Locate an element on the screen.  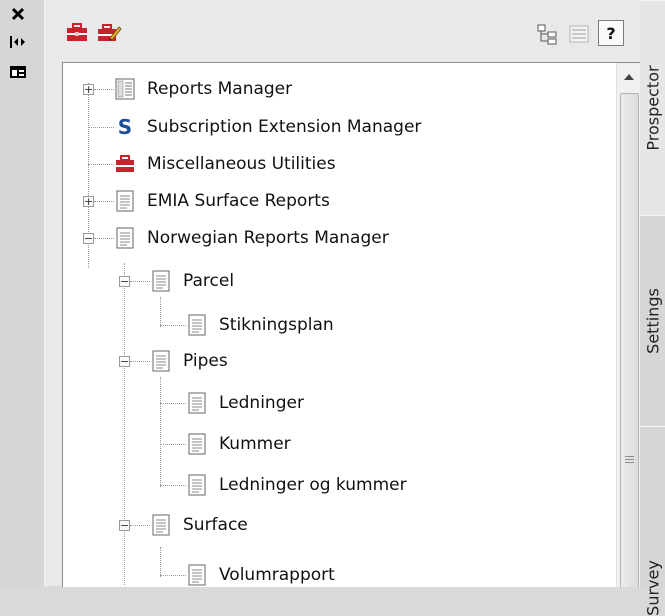
tree-item-subscription-extension-manager: S Subscription Extension Manager is located at coordinates (268, 127).